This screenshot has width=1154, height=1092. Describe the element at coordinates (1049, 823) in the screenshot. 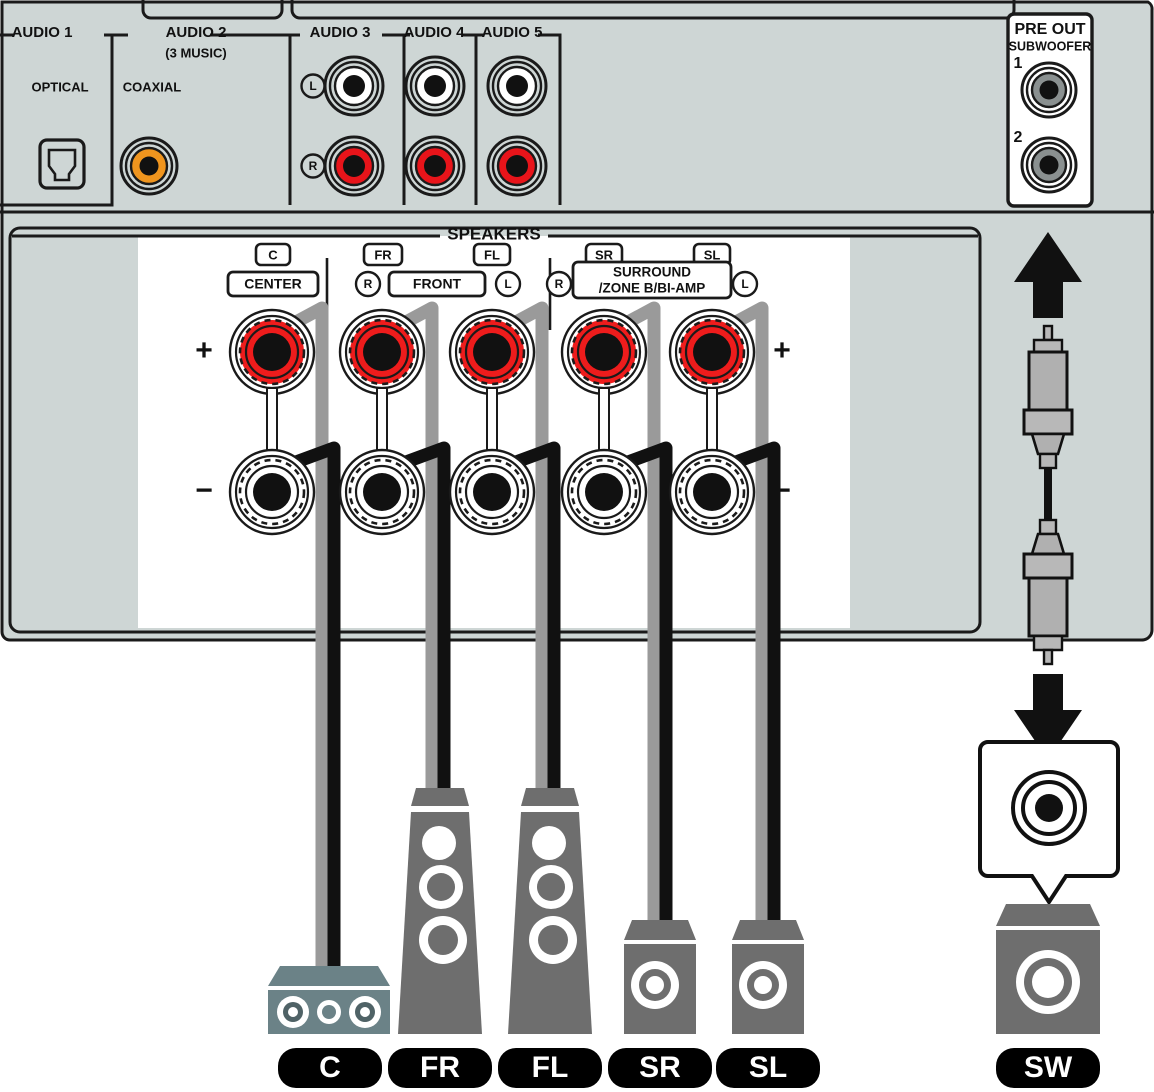

I see `subwoofer-input-callout` at that location.